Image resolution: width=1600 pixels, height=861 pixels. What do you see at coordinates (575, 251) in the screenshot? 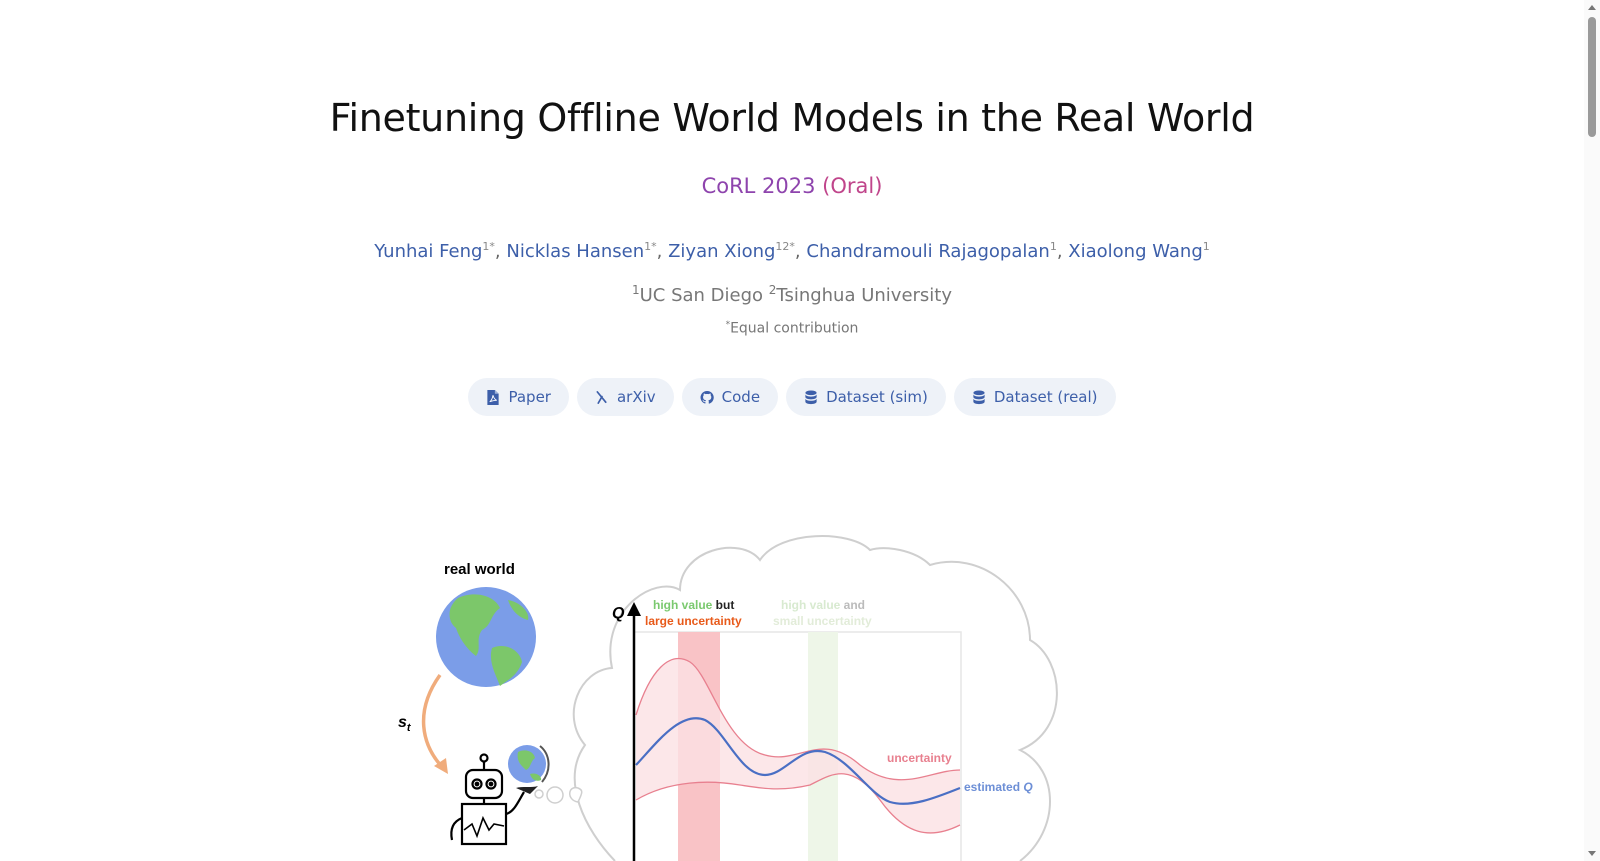
I see `author-link: Nicklas Hansen` at bounding box center [575, 251].